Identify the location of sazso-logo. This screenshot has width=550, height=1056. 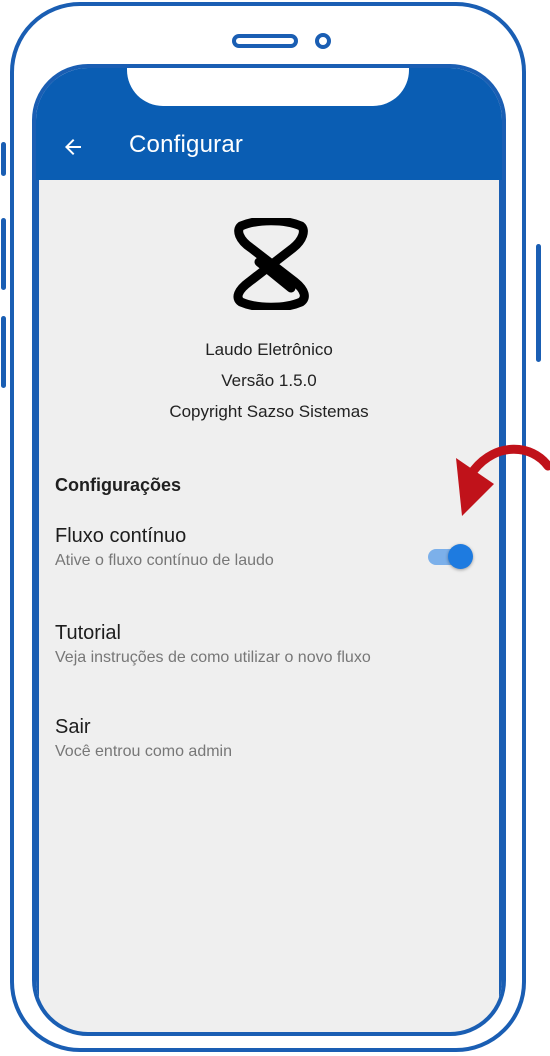
(271, 264).